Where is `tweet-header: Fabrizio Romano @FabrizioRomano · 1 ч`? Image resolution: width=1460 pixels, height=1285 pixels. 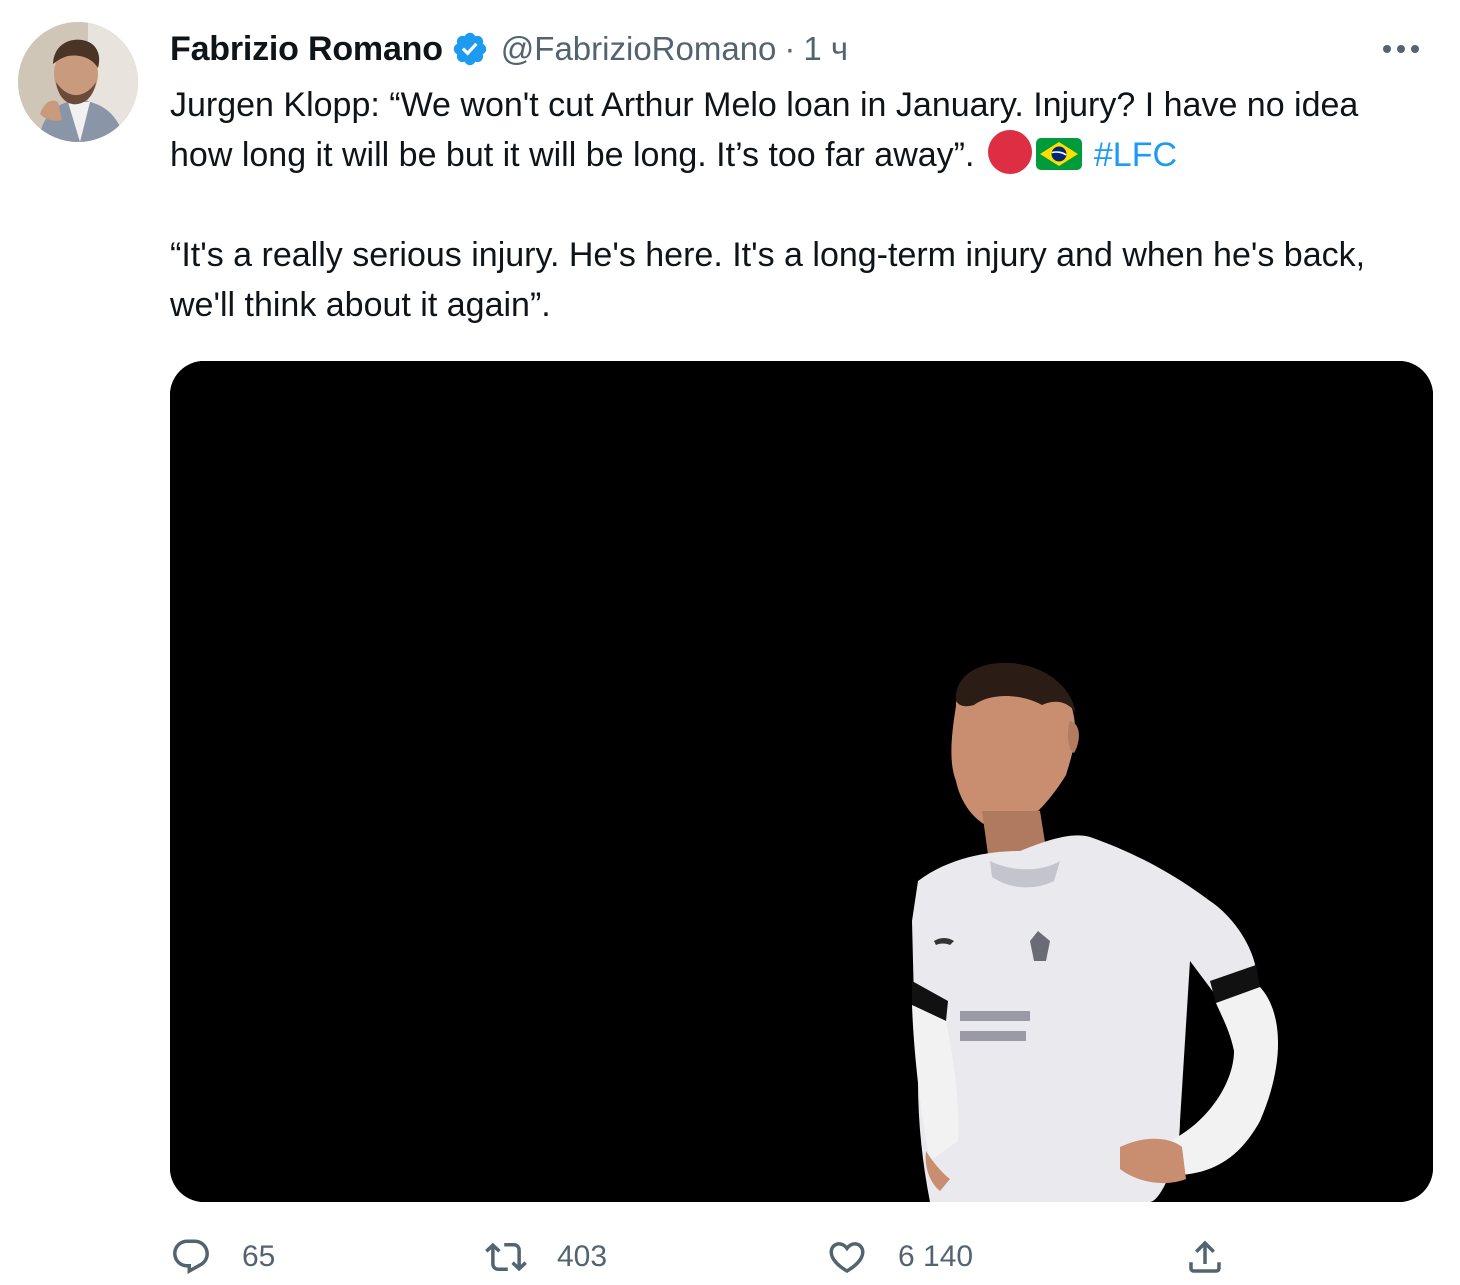
tweet-header: Fabrizio Romano @FabrizioRomano · 1 ч is located at coordinates (805, 49).